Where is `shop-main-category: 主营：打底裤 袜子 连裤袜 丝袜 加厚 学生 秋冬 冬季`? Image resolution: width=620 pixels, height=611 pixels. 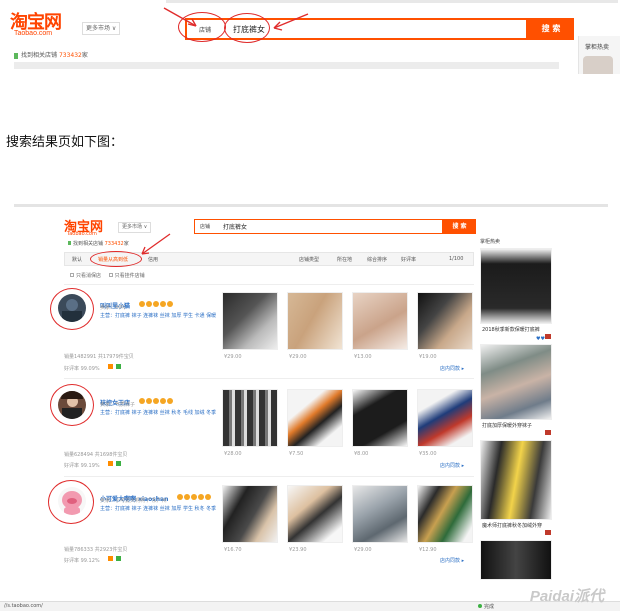 shop-main-category: 主营：打底裤 袜子 连裤袜 丝袜 加厚 学生 秋冬 冬季 is located at coordinates (158, 508).